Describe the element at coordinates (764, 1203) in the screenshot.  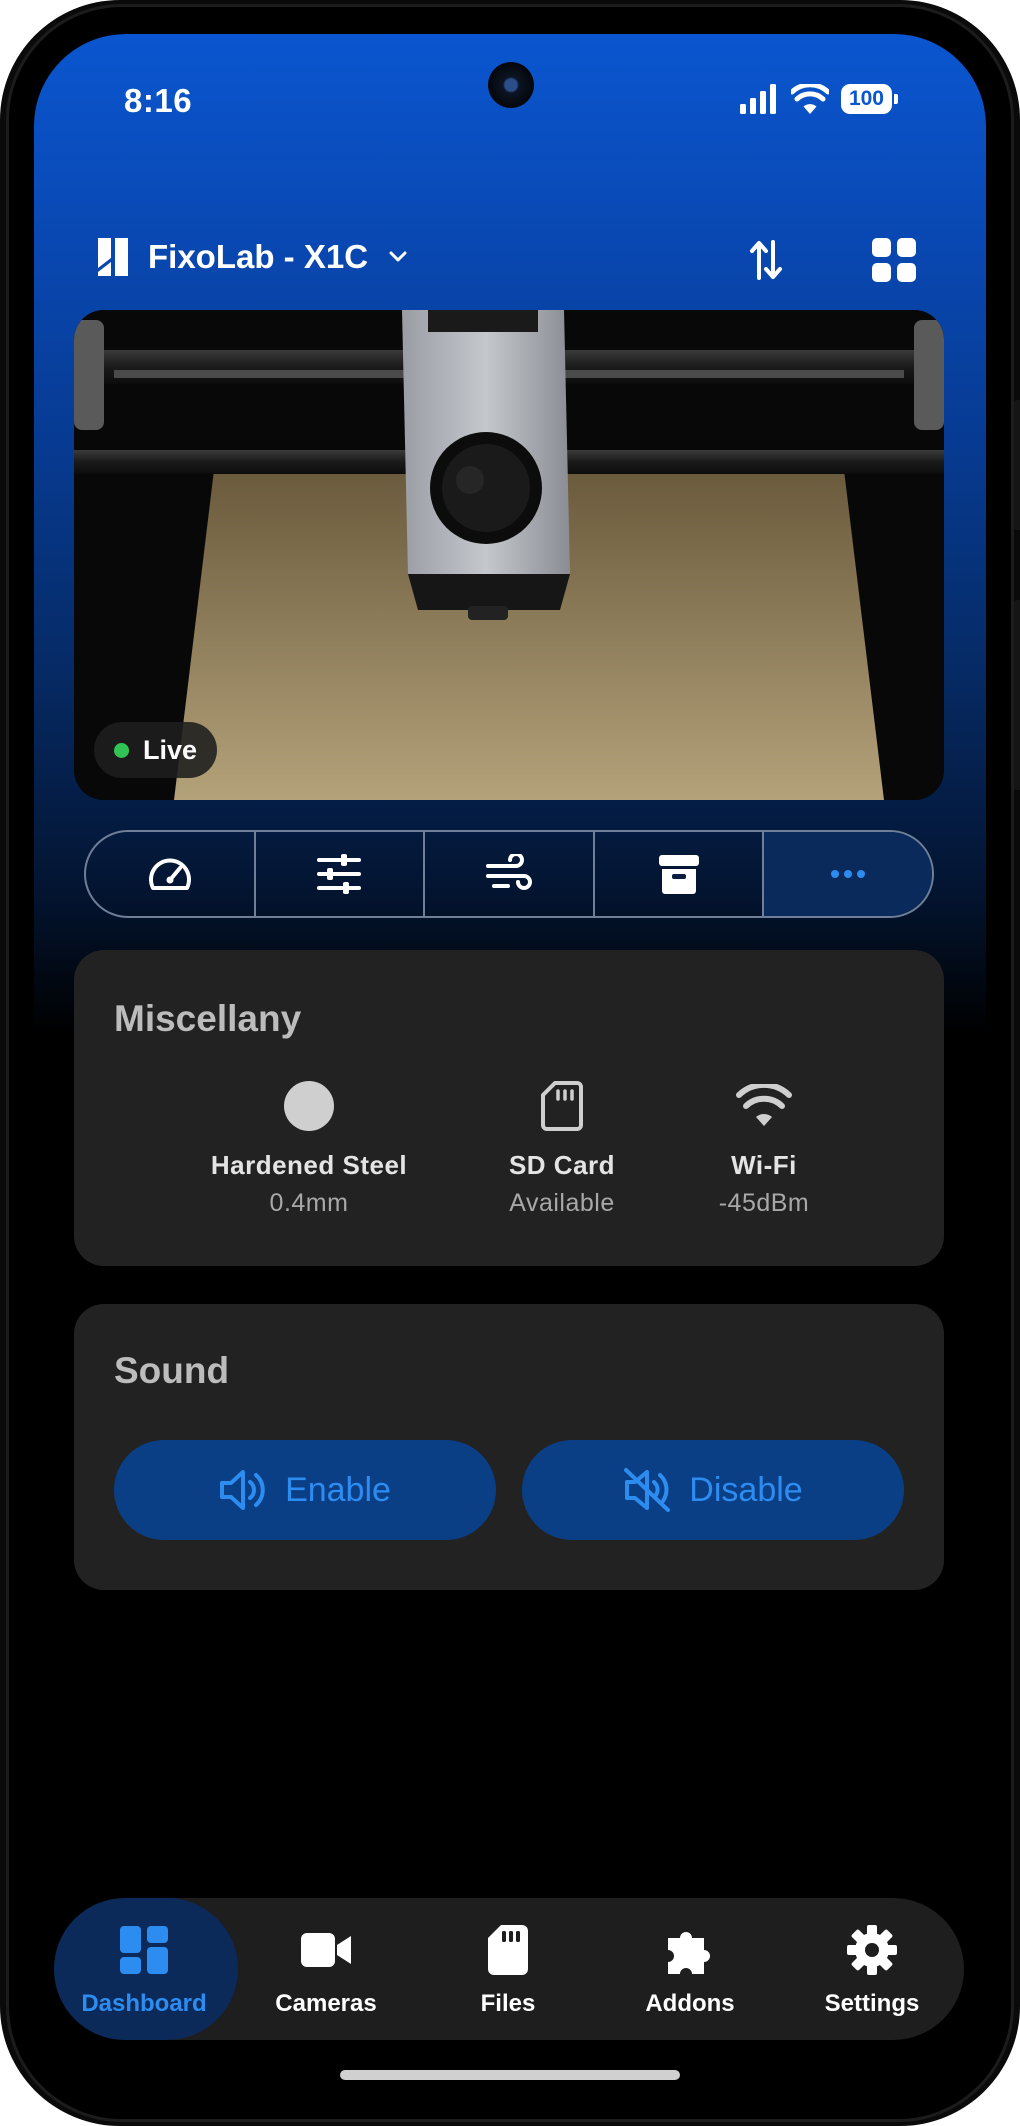
I see `wifi-value: -45dBm` at that location.